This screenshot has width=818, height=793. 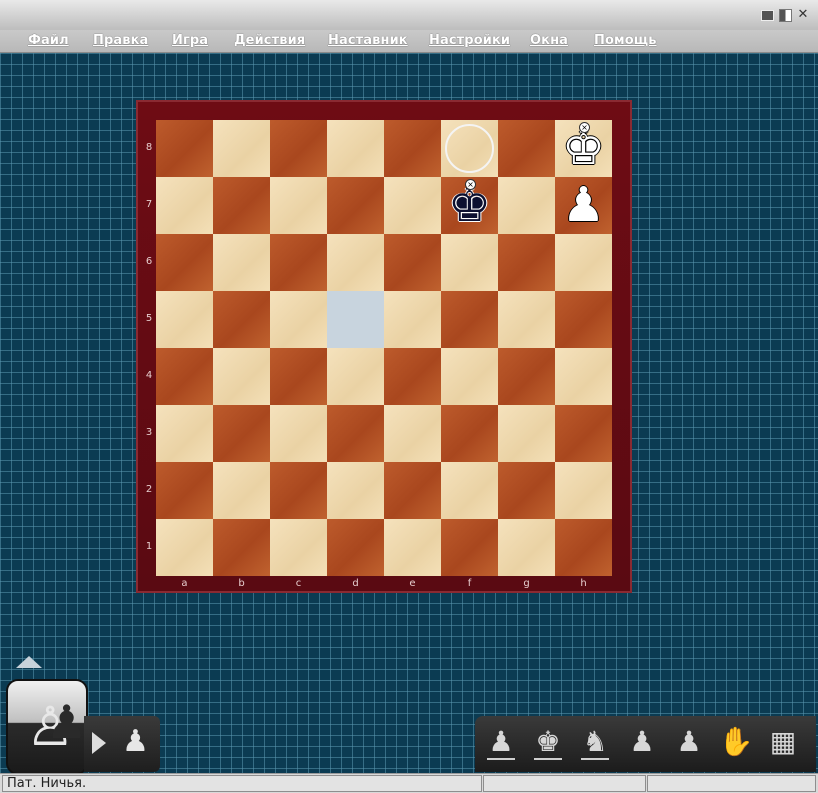 I want to click on square-c3, so click(x=298, y=433).